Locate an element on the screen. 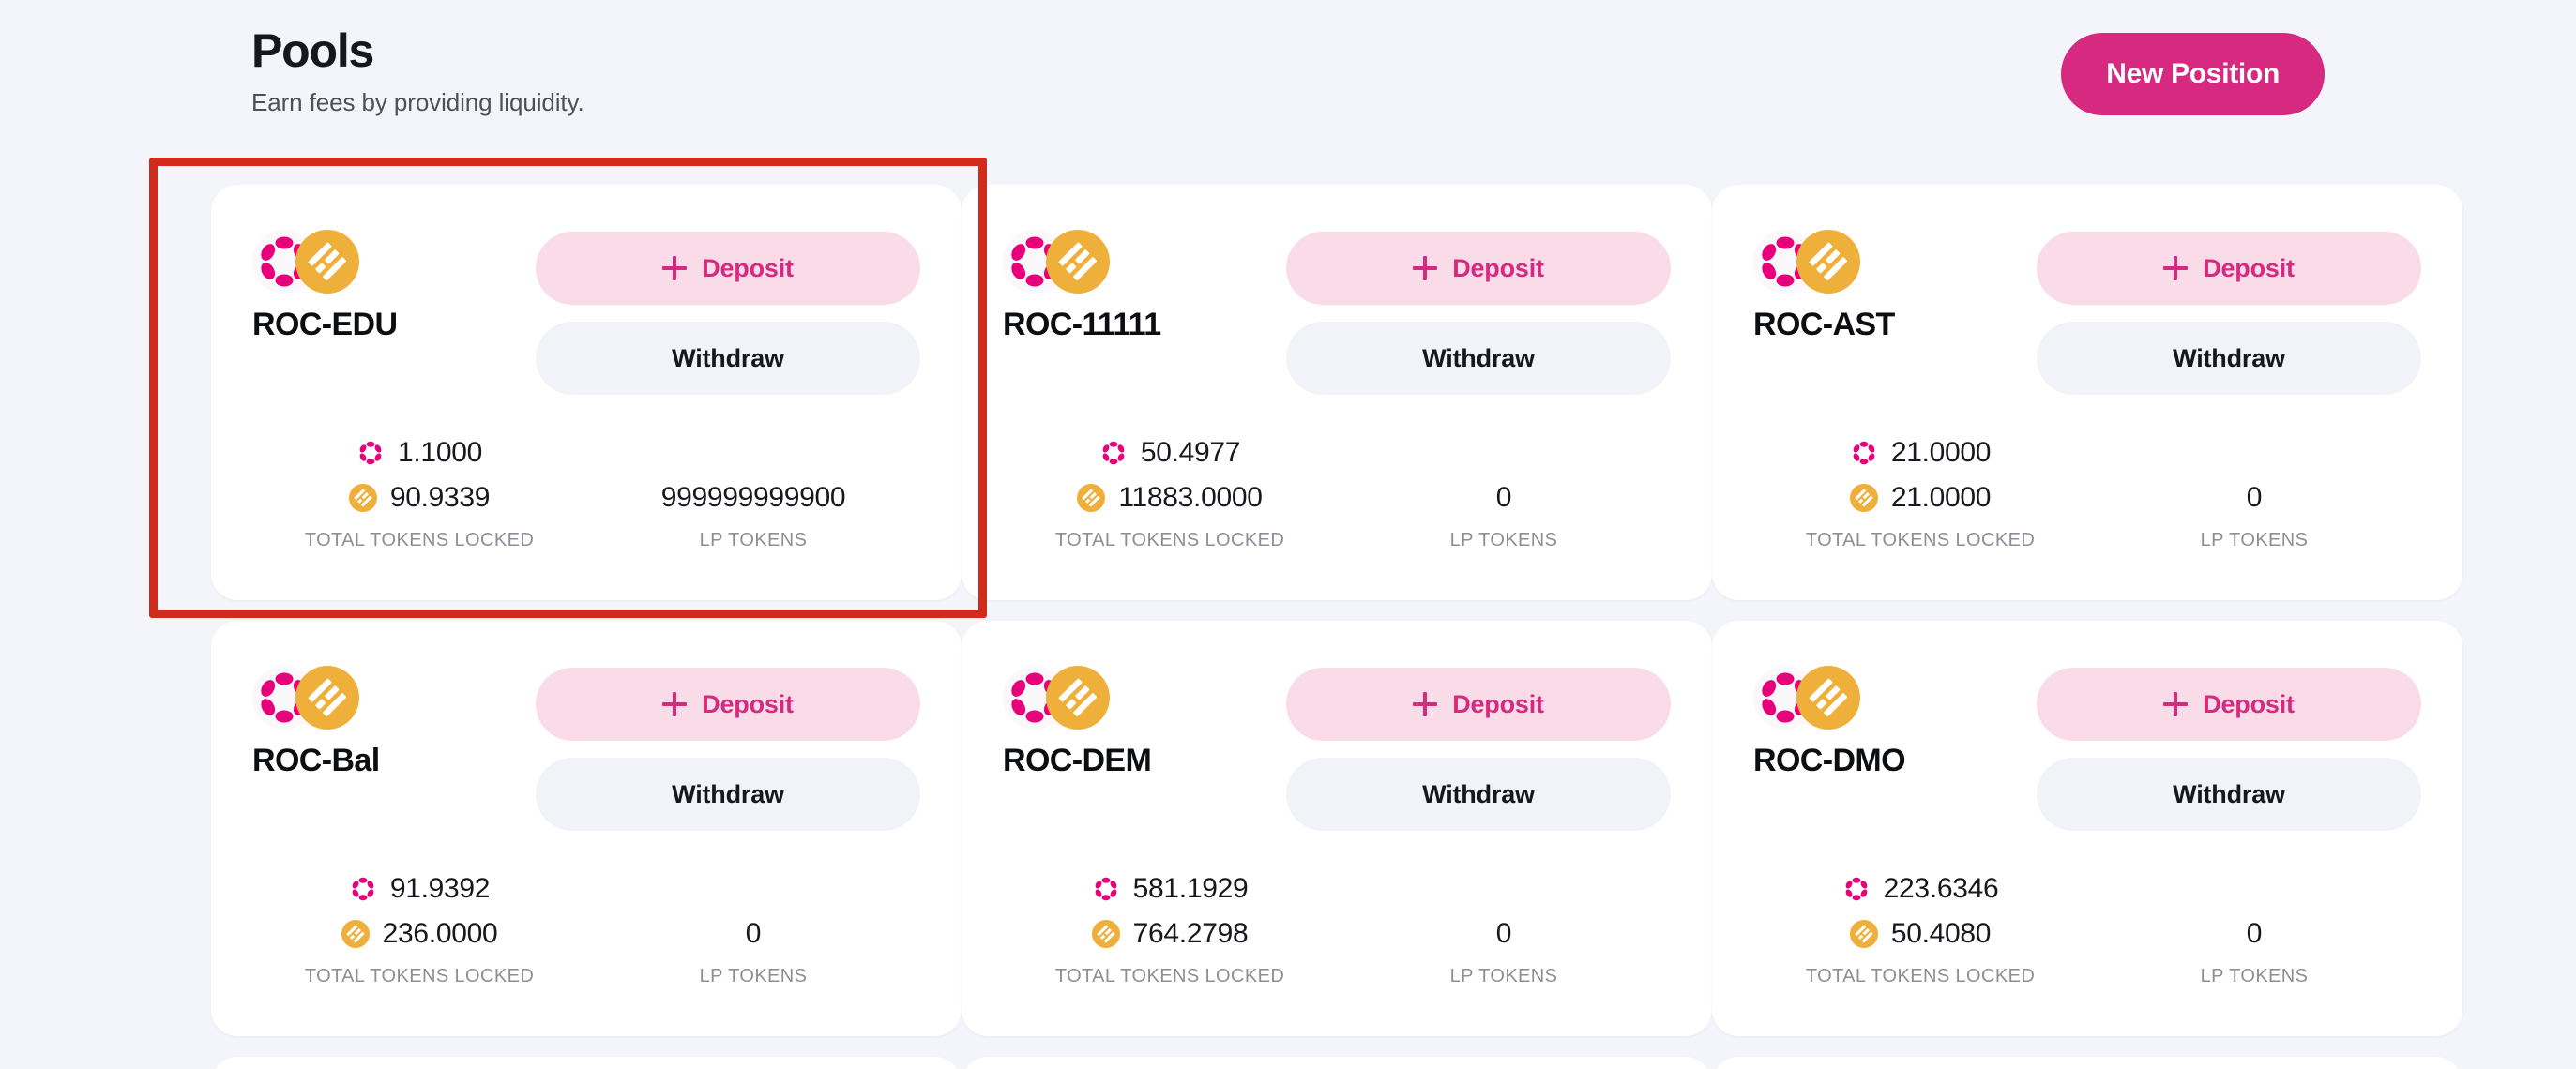 This screenshot has width=2576, height=1069. header-text-block: Pools Earn fees by providing liquidity. is located at coordinates (417, 69).